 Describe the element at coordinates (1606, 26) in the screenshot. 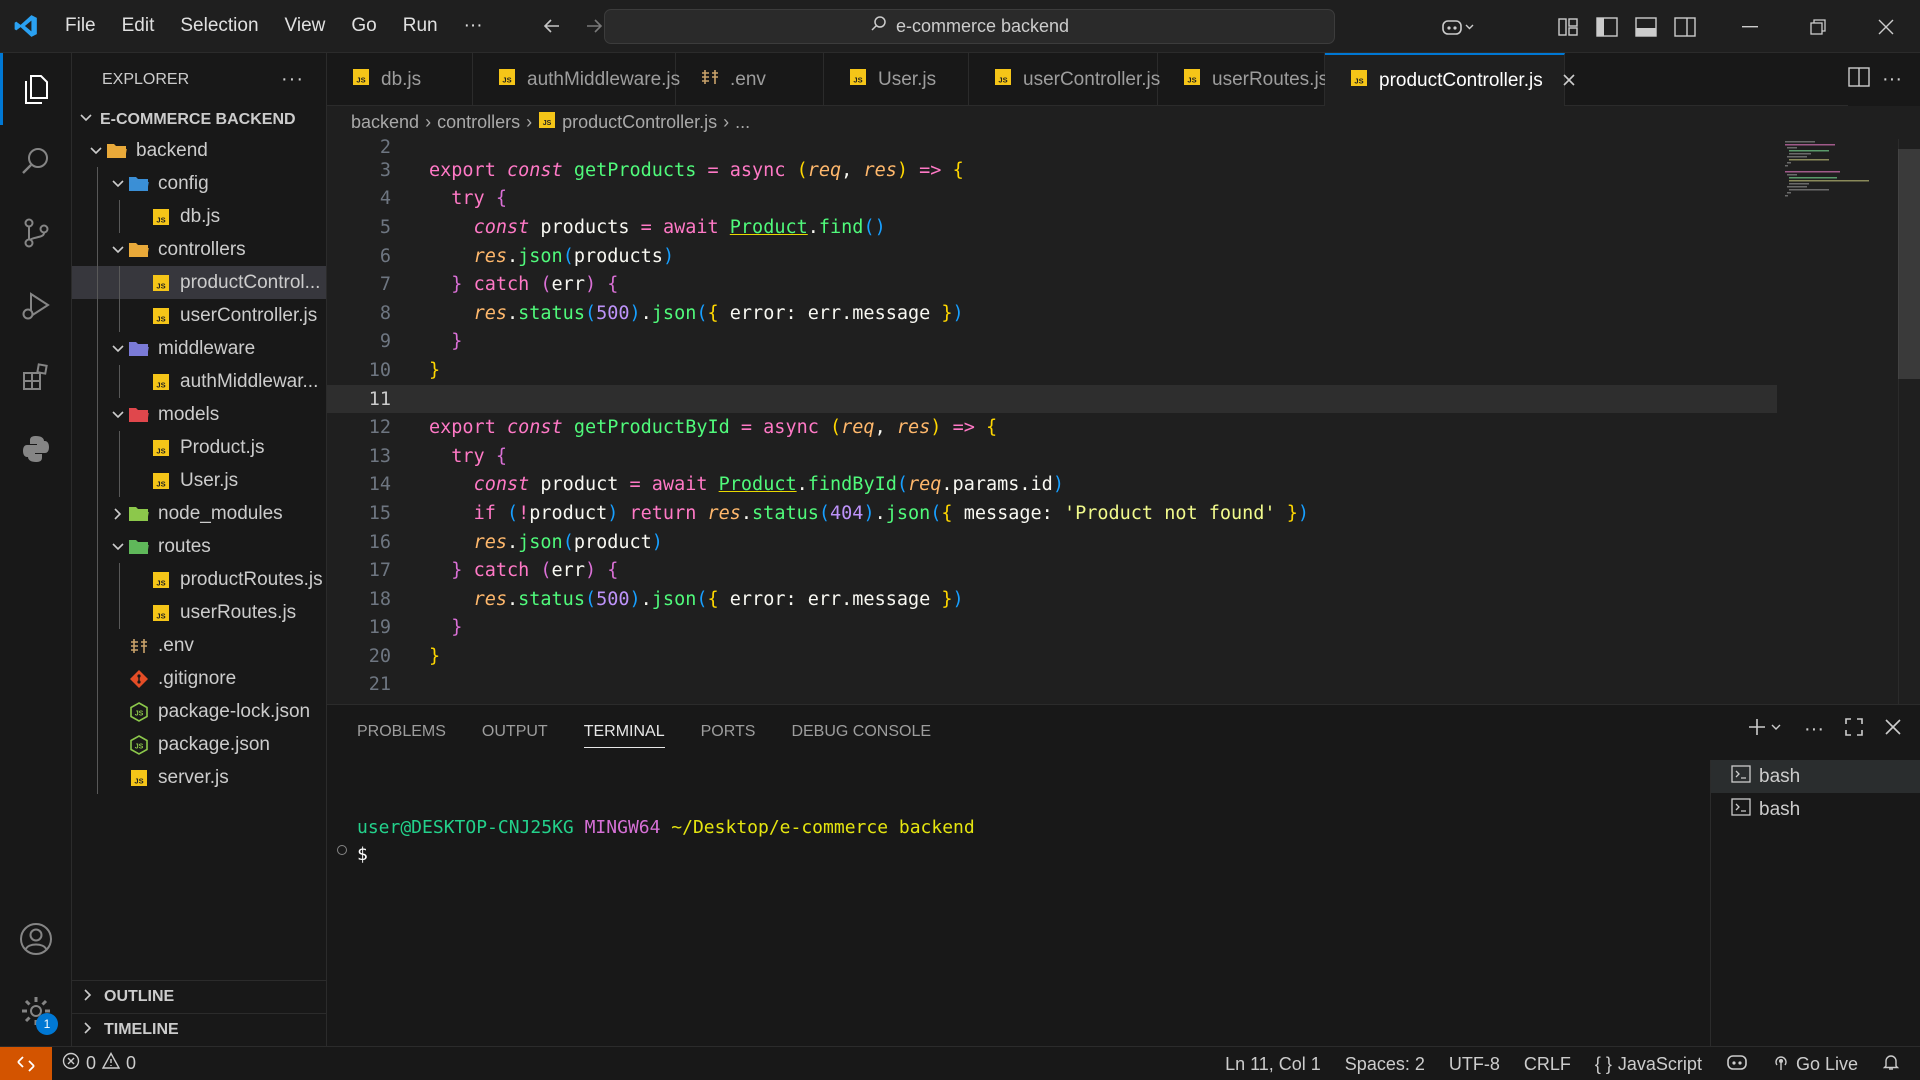

I see `toggle-primary-sidebar-icon` at that location.